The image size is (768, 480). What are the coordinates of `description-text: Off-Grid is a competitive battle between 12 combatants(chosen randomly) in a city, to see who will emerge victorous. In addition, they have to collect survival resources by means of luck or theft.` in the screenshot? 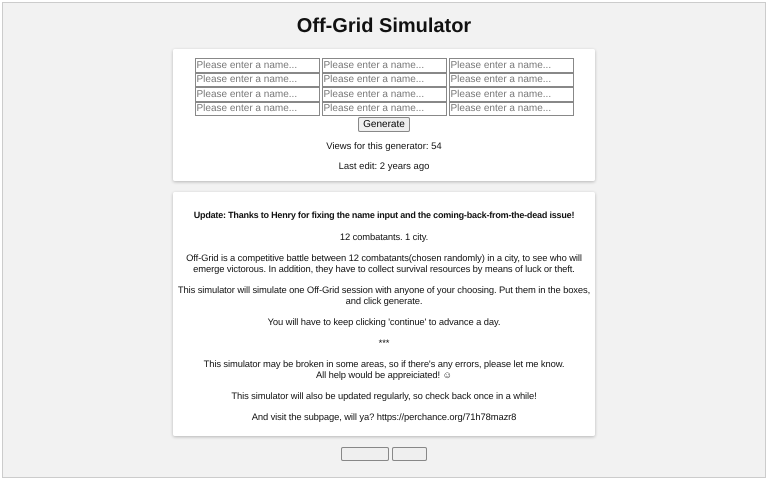 It's located at (384, 263).